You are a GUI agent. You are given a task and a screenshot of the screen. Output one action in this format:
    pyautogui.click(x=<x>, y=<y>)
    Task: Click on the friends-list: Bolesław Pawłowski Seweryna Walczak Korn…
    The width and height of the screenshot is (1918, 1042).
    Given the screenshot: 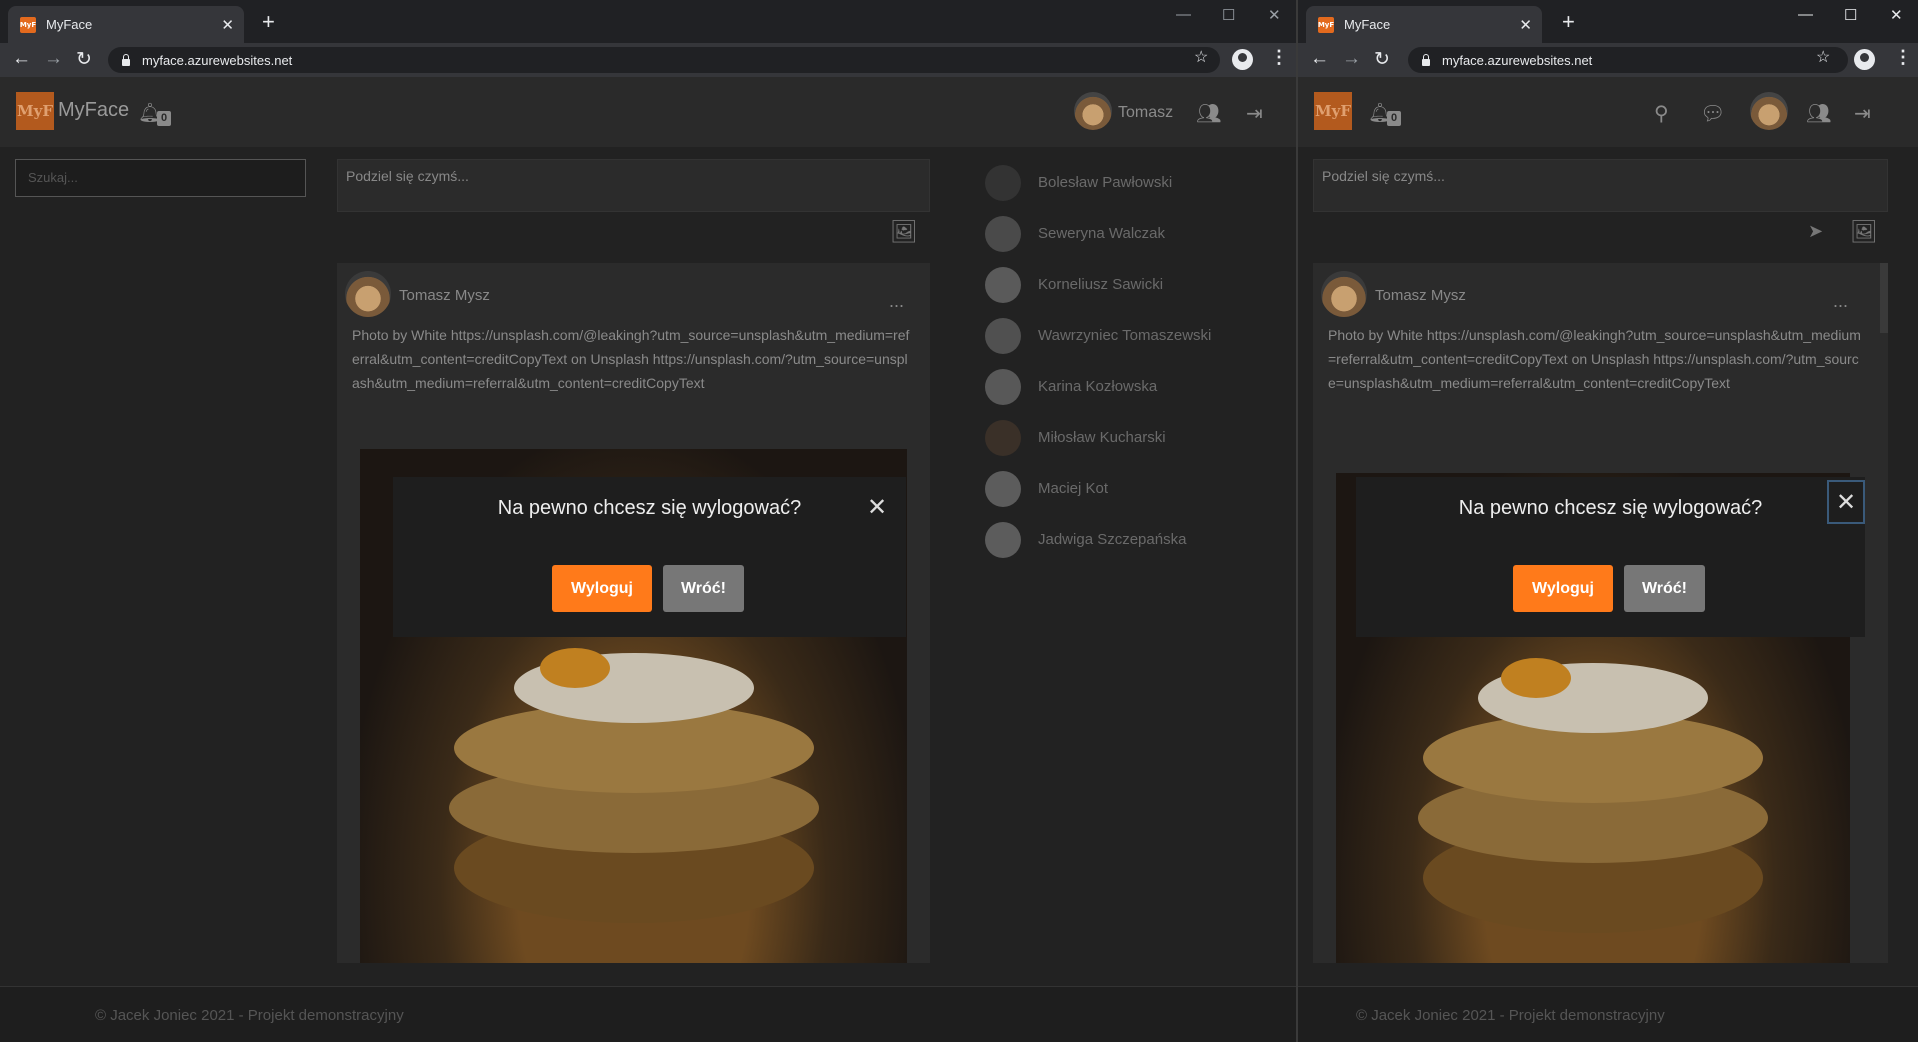 What is the action you would take?
    pyautogui.click(x=1130, y=361)
    